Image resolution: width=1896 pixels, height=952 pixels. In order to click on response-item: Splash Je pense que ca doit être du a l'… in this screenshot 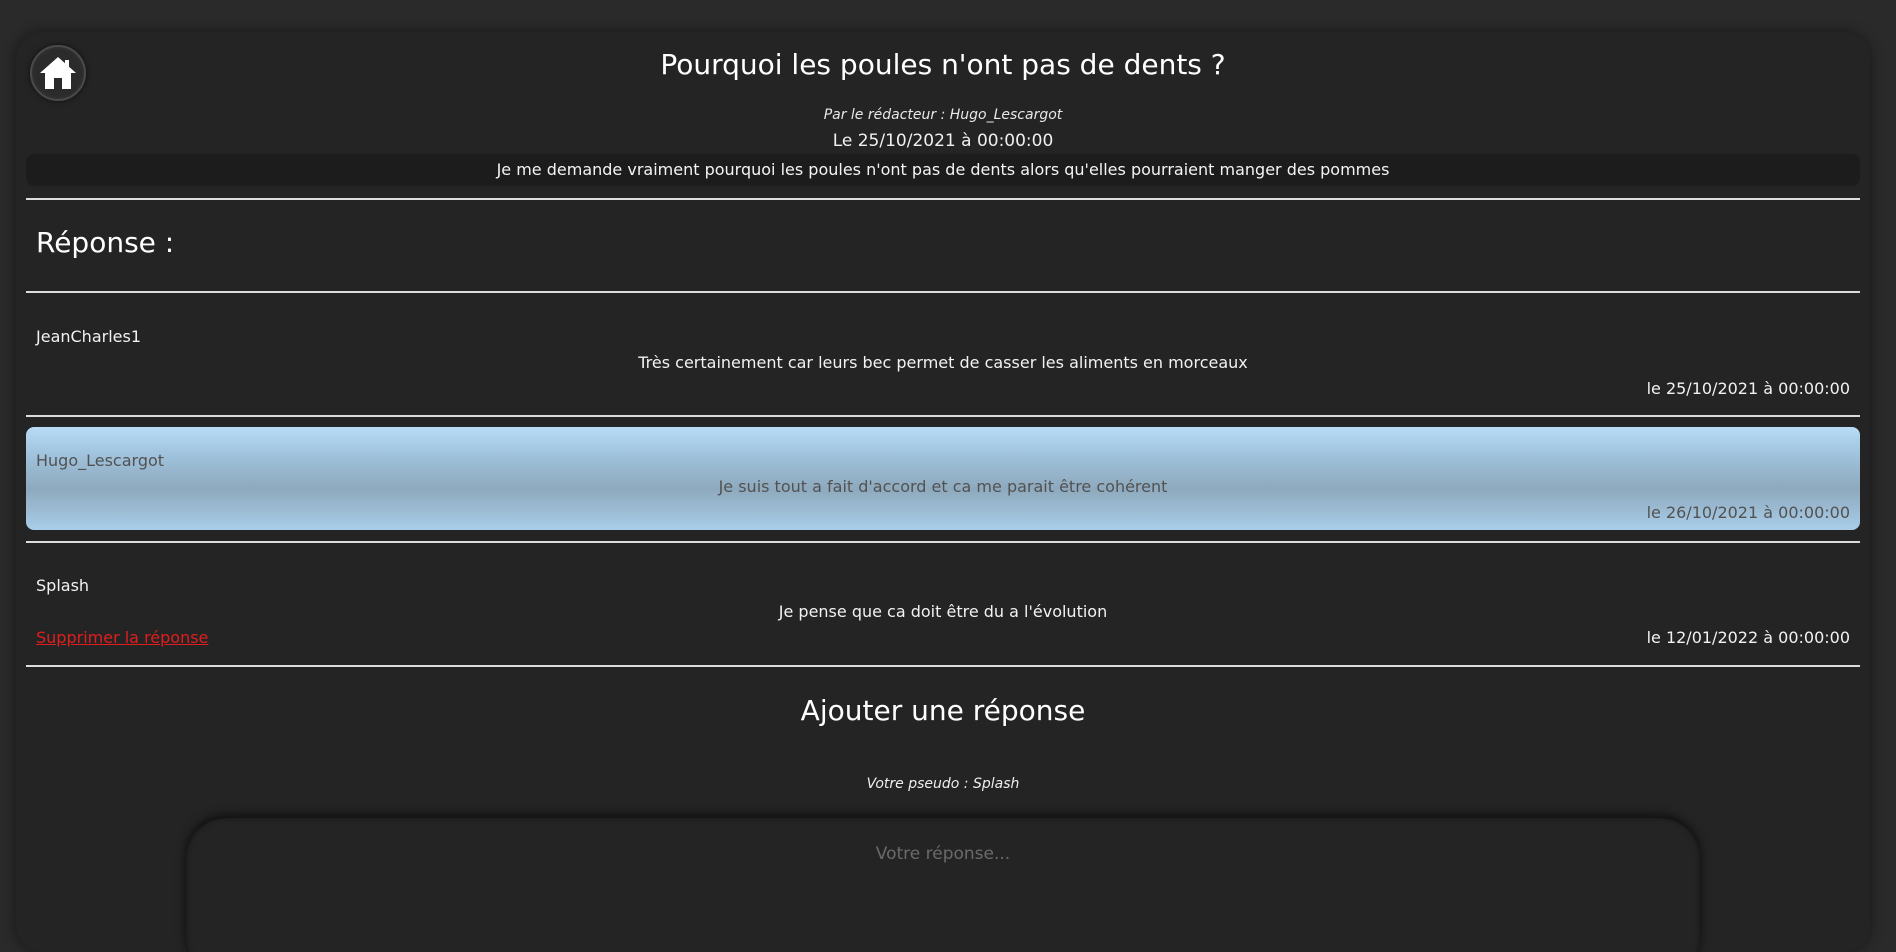, I will do `click(943, 602)`.